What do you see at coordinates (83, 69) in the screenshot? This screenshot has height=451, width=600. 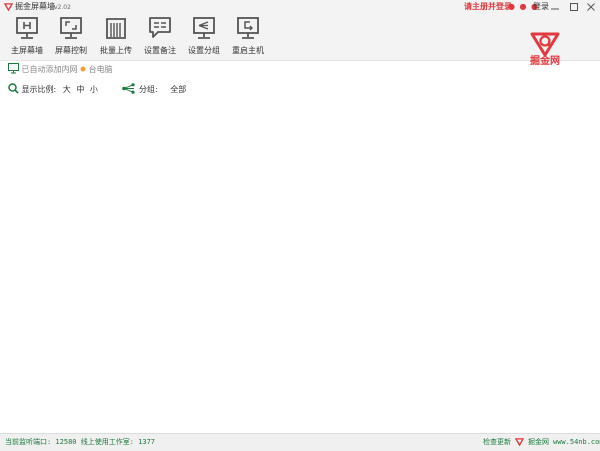 I see `status-dot-icon` at bounding box center [83, 69].